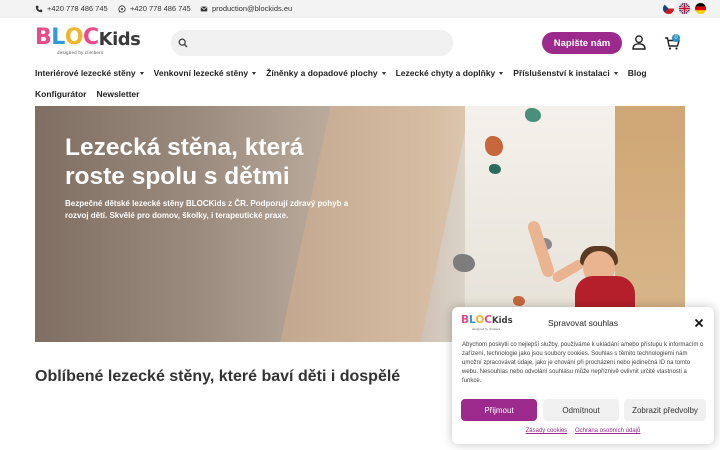 This screenshot has height=450, width=720. What do you see at coordinates (122, 8) in the screenshot?
I see `whatsapp-icon` at bounding box center [122, 8].